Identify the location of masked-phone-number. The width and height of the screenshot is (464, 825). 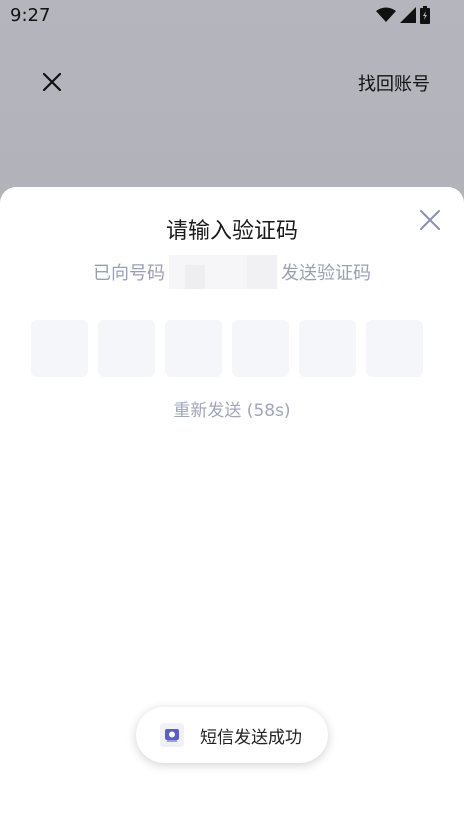
(223, 272).